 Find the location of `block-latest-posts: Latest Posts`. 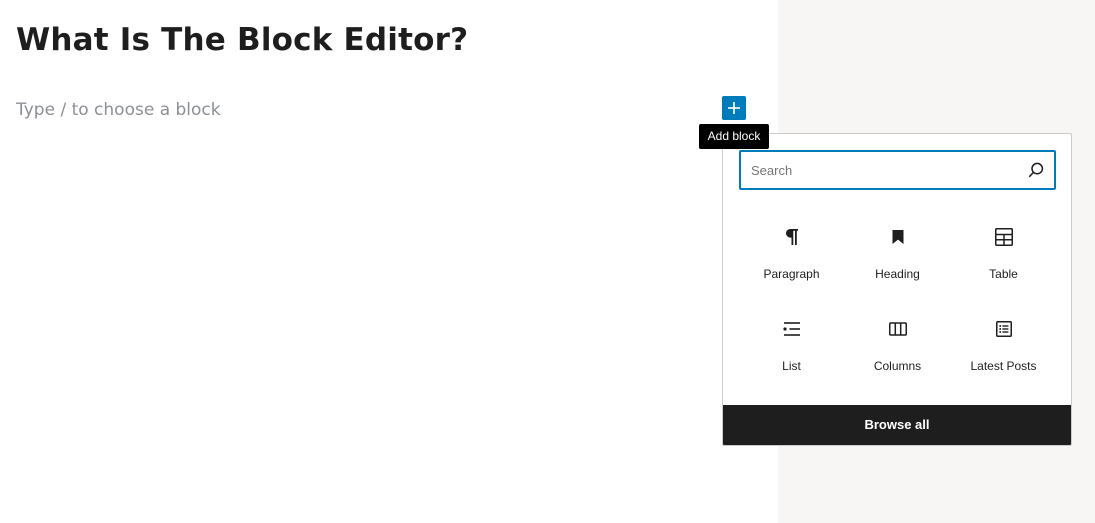

block-latest-posts: Latest Posts is located at coordinates (1003, 340).